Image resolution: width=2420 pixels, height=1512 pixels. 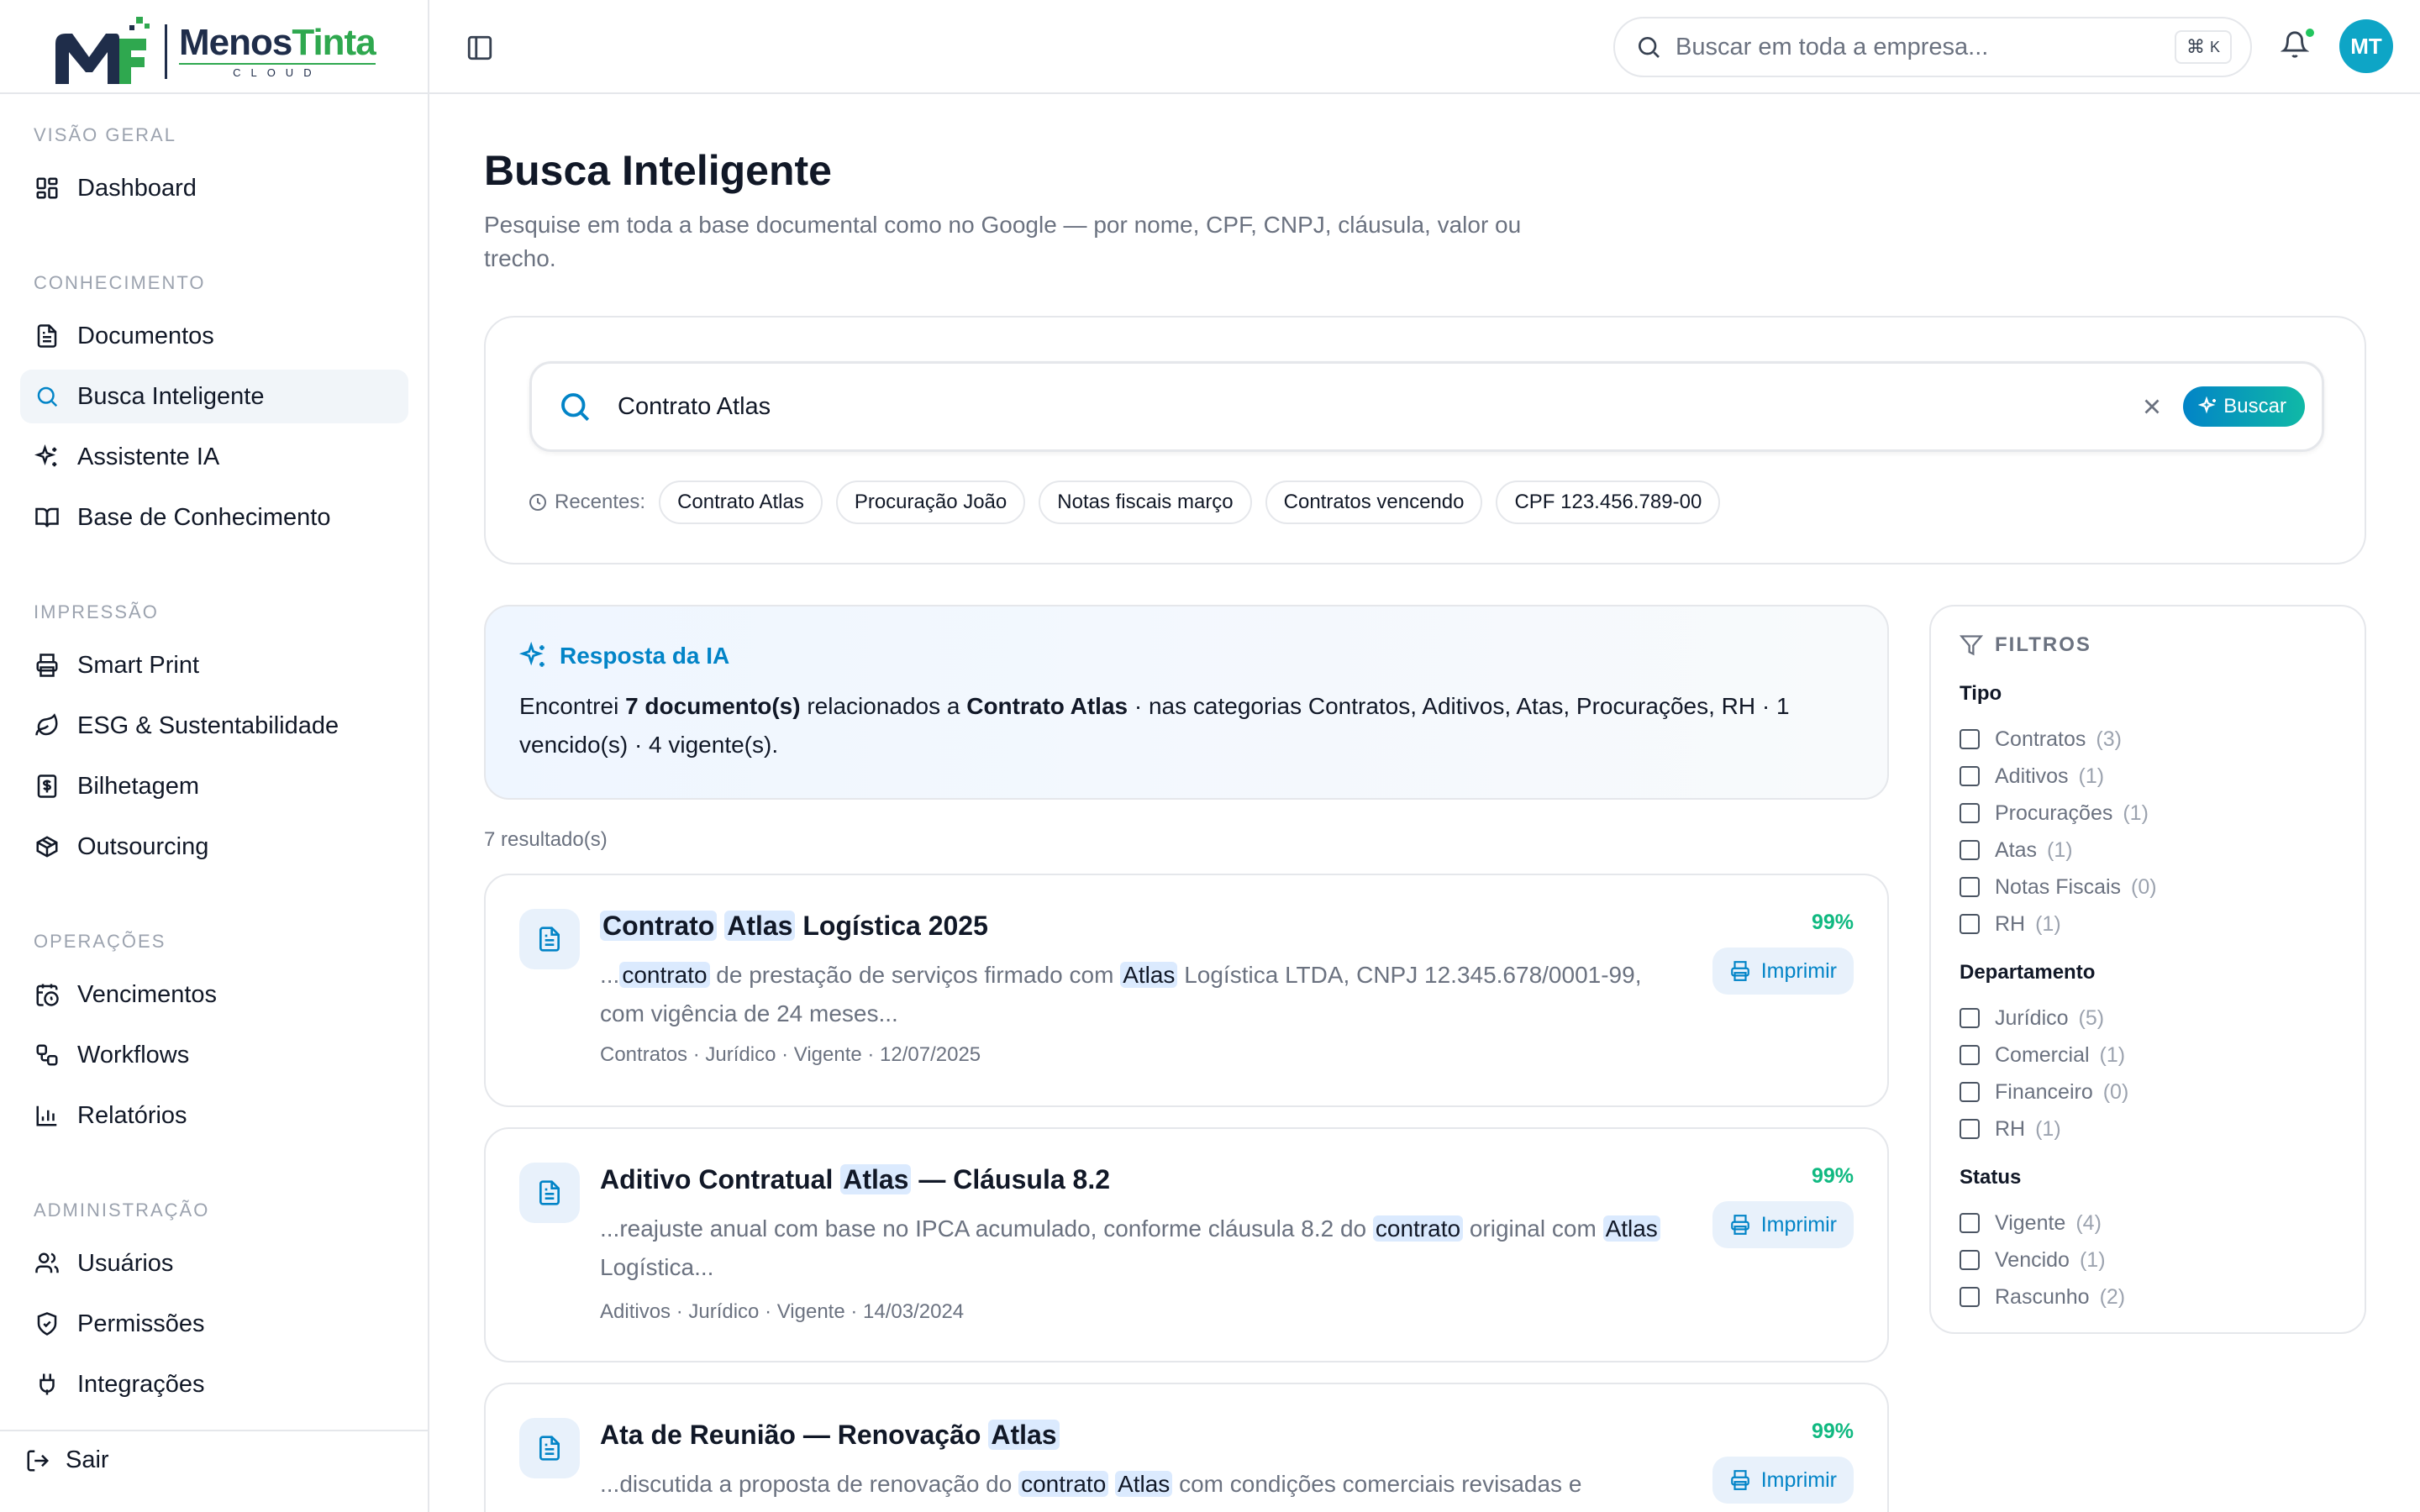 I want to click on filter-option: Vigente (4), so click(x=2043, y=1223).